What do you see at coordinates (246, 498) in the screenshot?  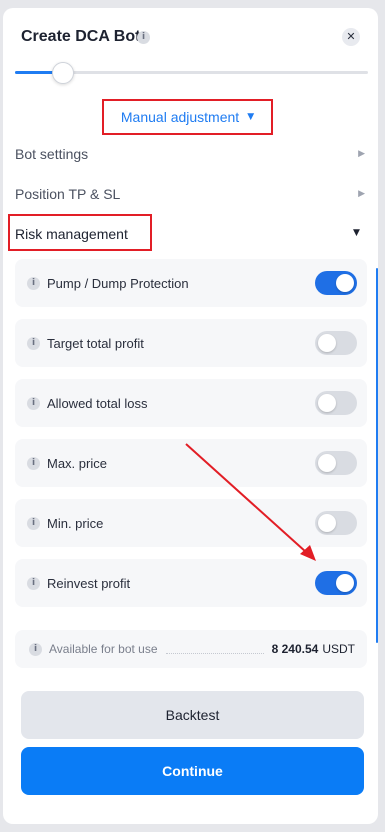 I see `annotation-arrow-line` at bounding box center [246, 498].